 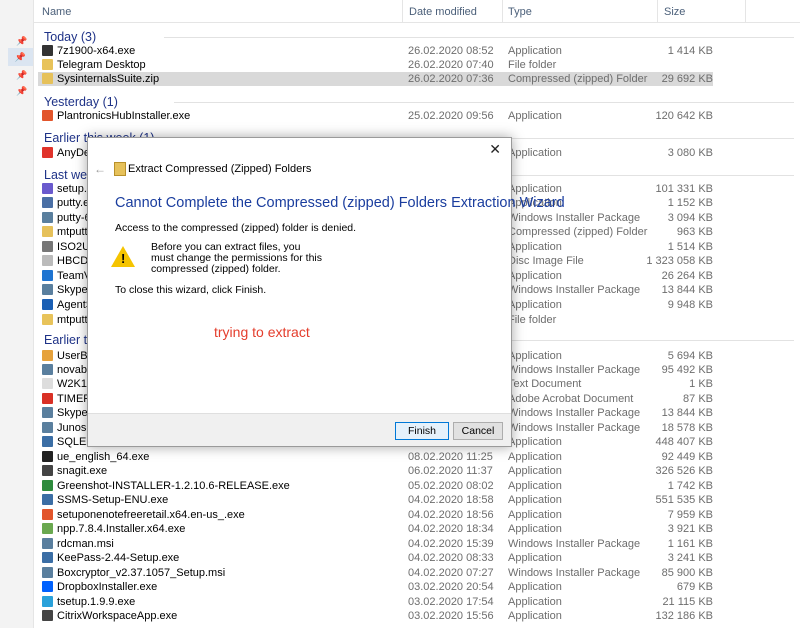 I want to click on file-size: 7 959 KB, so click(x=690, y=515).